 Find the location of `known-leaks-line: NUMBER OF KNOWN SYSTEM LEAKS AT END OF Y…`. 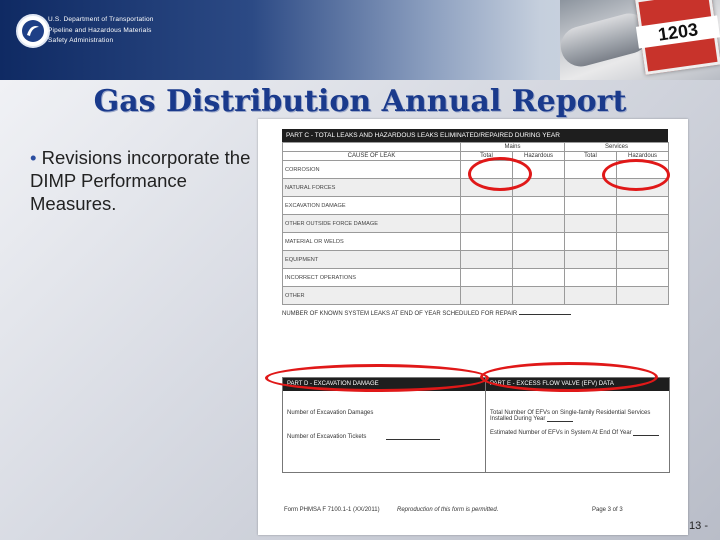

known-leaks-line: NUMBER OF KNOWN SYSTEM LEAKS AT END OF Y… is located at coordinates (475, 314).